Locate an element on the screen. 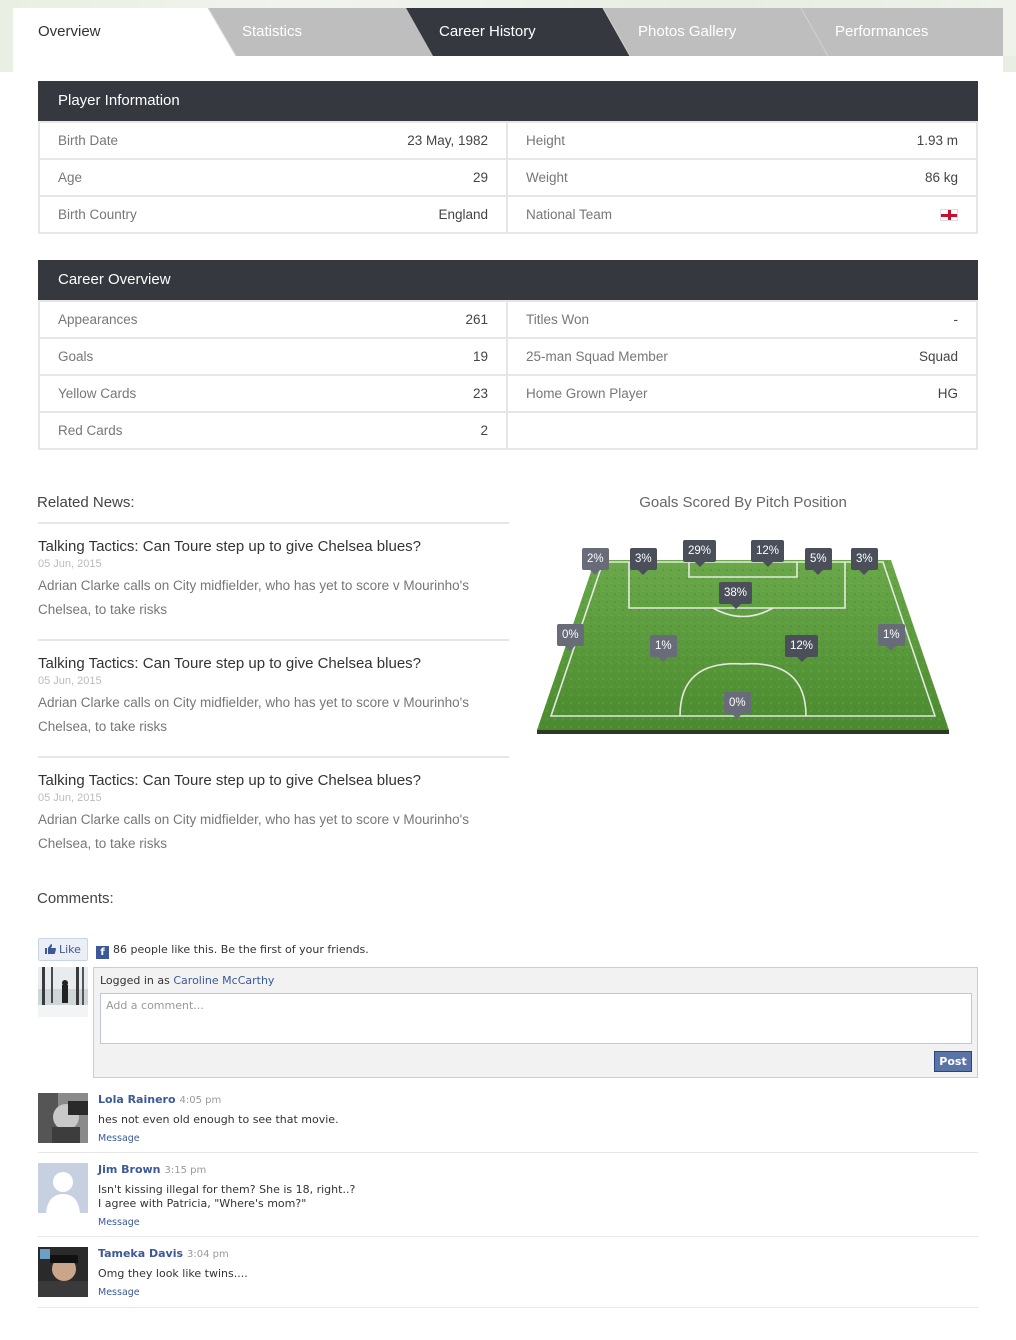 The height and width of the screenshot is (1340, 1016). like-button-label: Like is located at coordinates (70, 949).